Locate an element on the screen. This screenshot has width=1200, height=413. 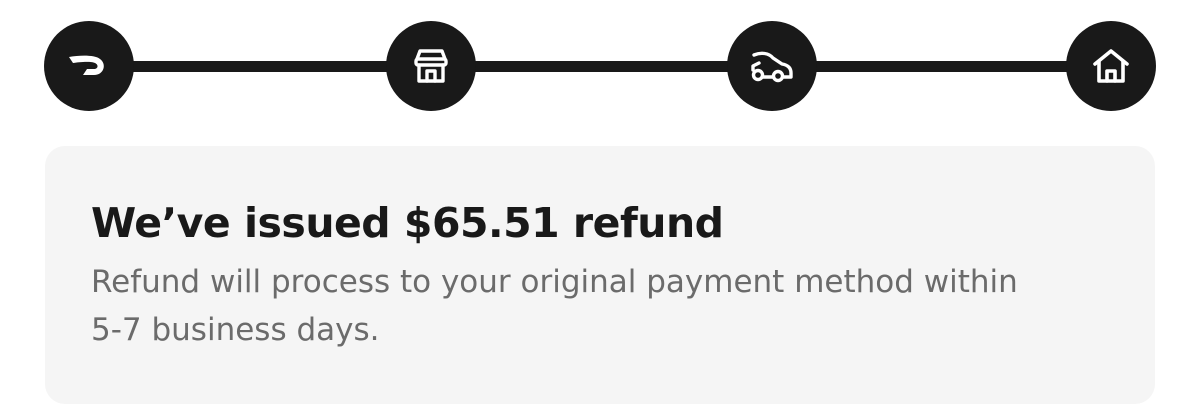
step-dasher-assigned is located at coordinates (89, 66).